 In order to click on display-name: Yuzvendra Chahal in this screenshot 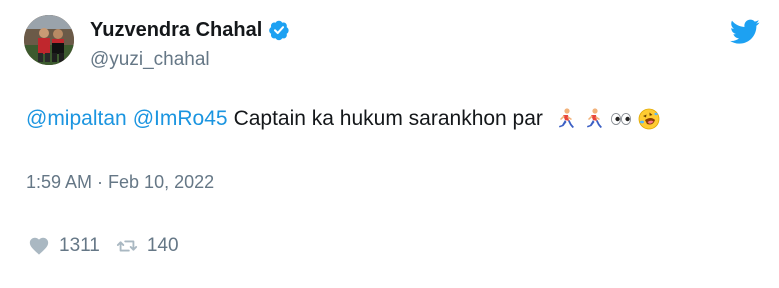, I will do `click(176, 30)`.